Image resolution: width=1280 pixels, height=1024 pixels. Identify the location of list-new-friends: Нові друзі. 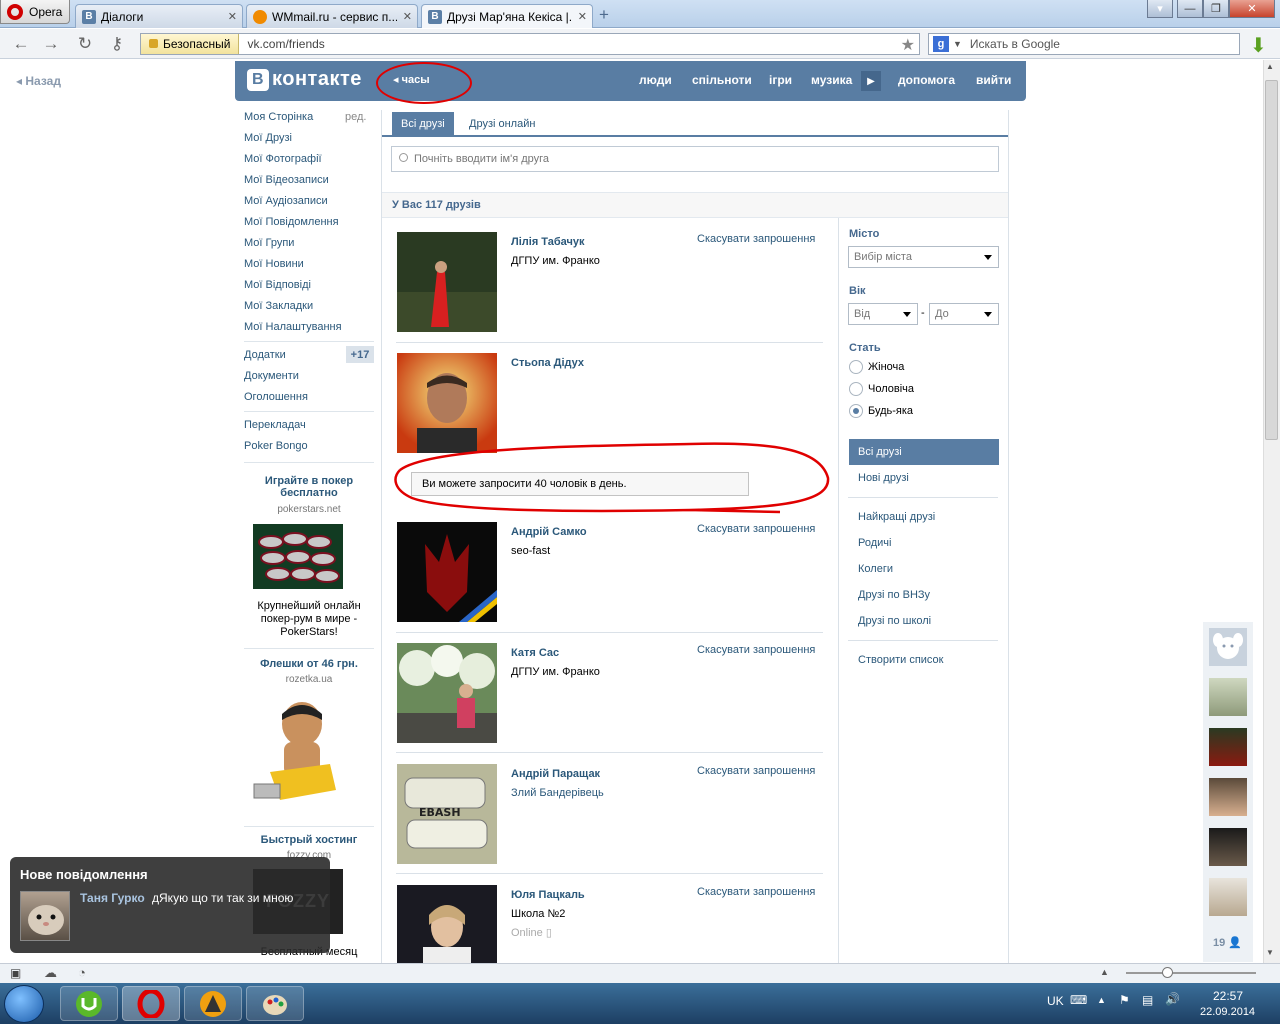
(883, 478).